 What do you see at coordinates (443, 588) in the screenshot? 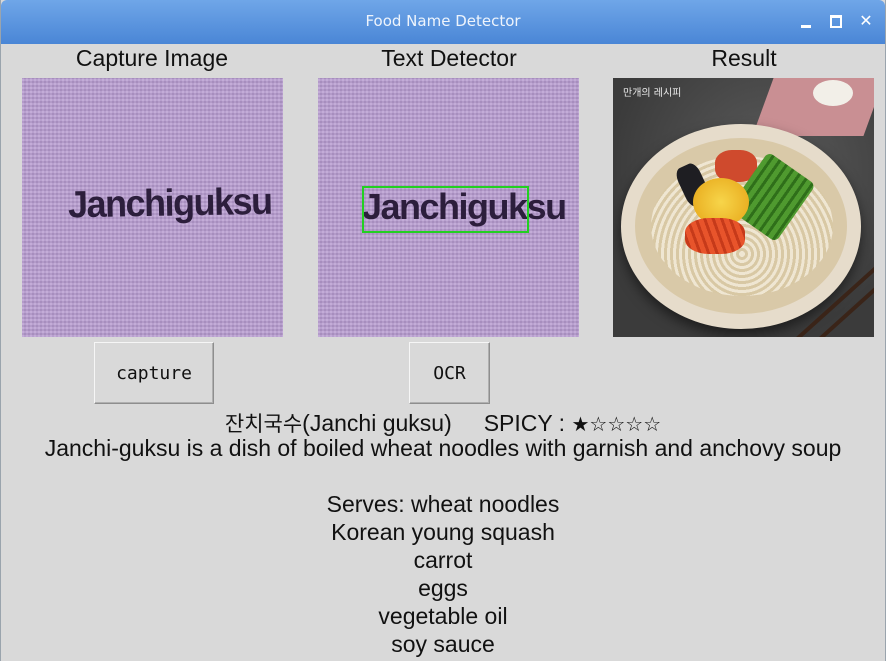
I see `ingredient-item: eggs` at bounding box center [443, 588].